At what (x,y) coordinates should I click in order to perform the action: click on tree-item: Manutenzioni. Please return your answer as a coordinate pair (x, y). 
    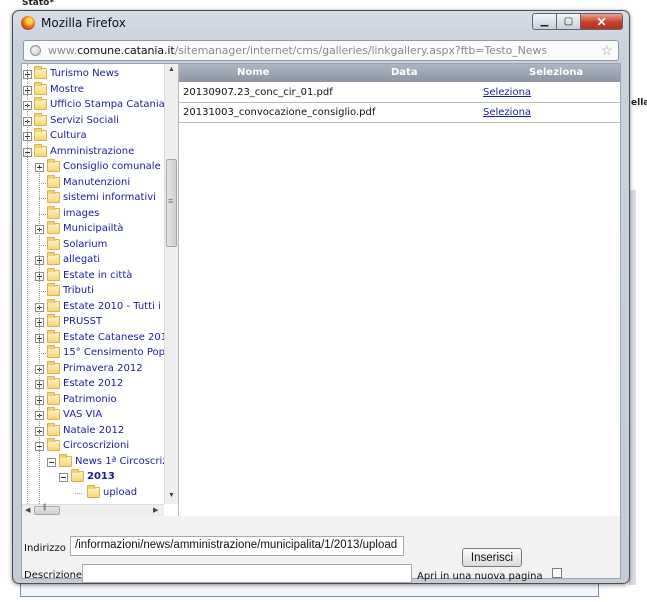
    Looking at the image, I should click on (93, 182).